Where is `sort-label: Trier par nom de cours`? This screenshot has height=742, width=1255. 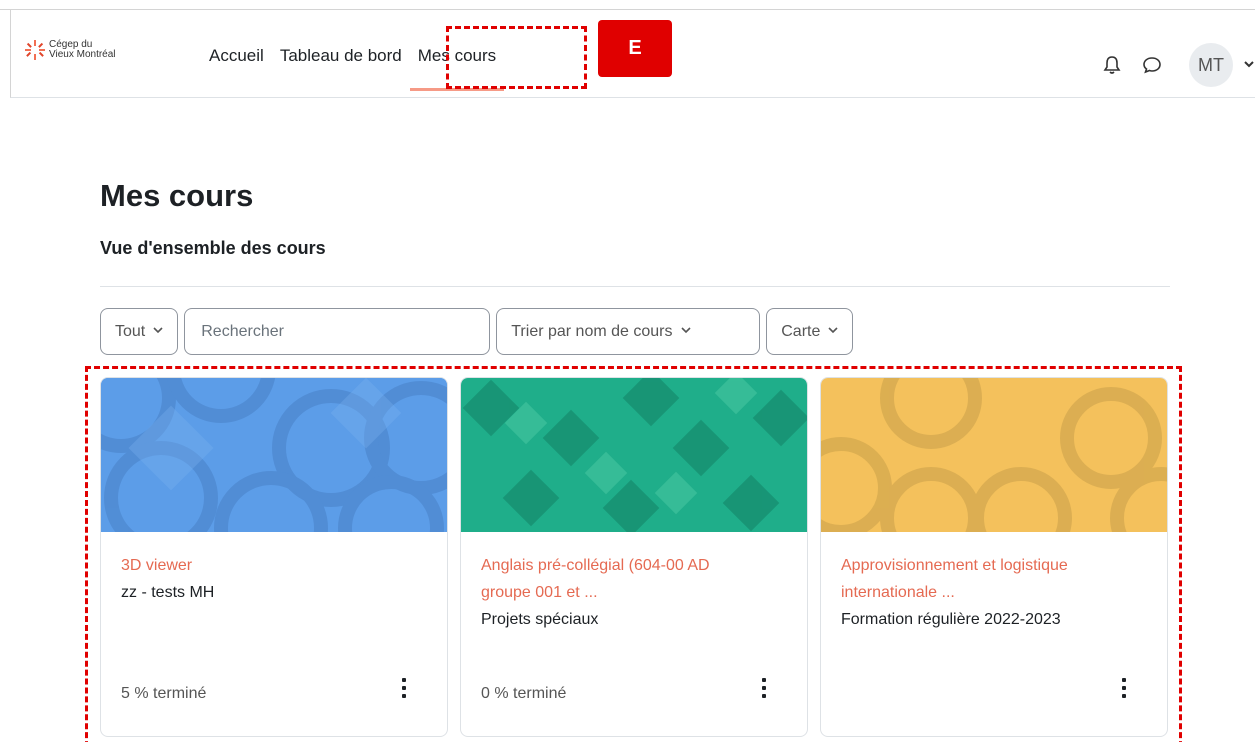 sort-label: Trier par nom de cours is located at coordinates (592, 331).